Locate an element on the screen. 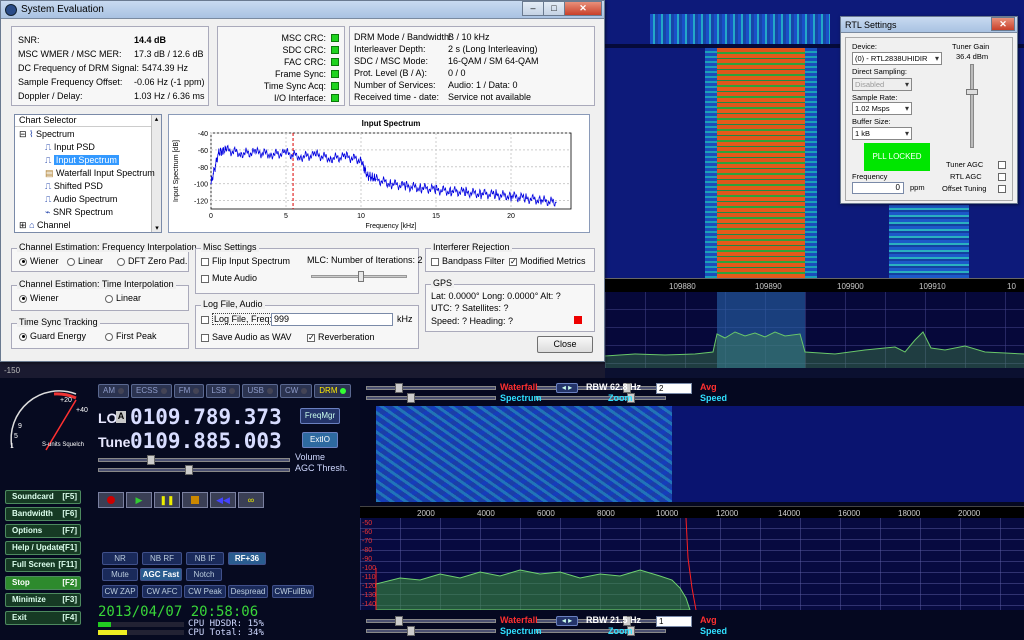 Image resolution: width=1024 pixels, height=640 pixels. options-button: Options [F7] is located at coordinates (43, 531).